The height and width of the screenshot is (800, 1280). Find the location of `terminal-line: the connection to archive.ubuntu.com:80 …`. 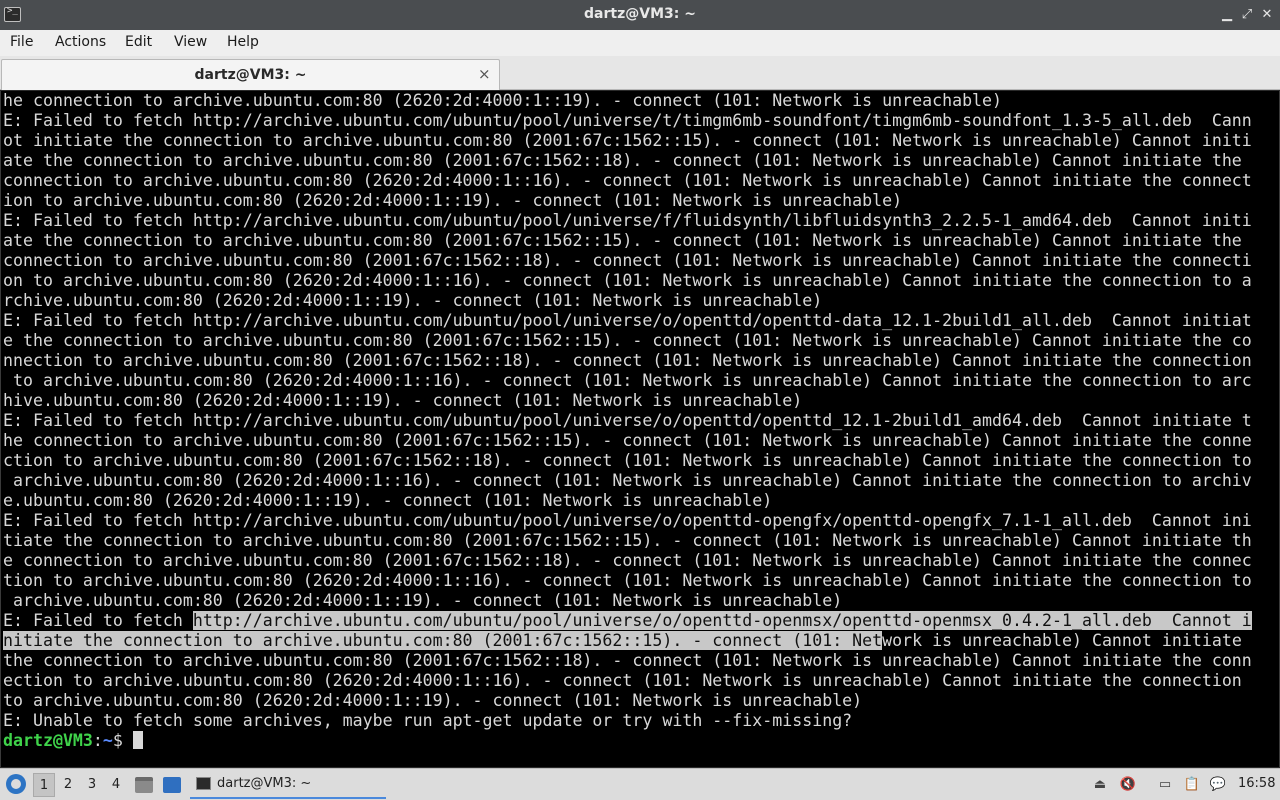

terminal-line: the connection to archive.ubuntu.com:80 … is located at coordinates (627, 660).